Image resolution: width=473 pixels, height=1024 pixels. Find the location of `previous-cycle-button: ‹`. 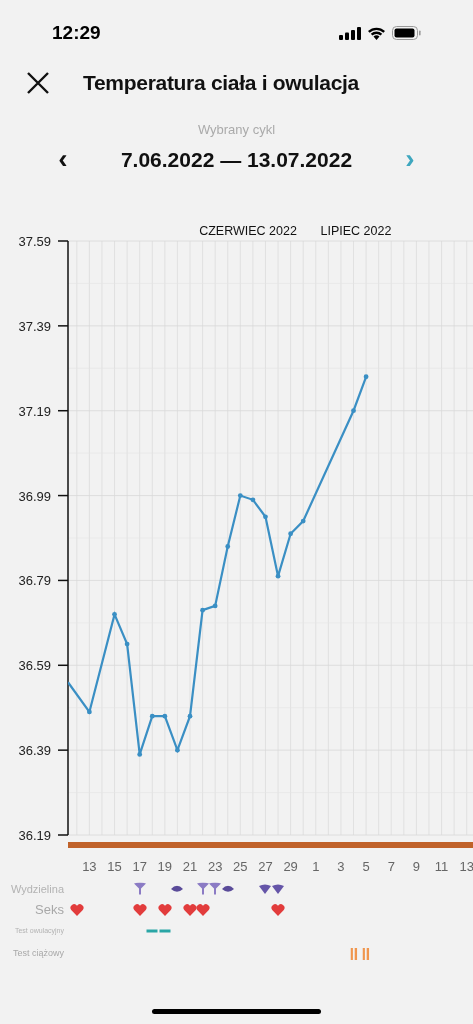

previous-cycle-button: ‹ is located at coordinates (63, 159).